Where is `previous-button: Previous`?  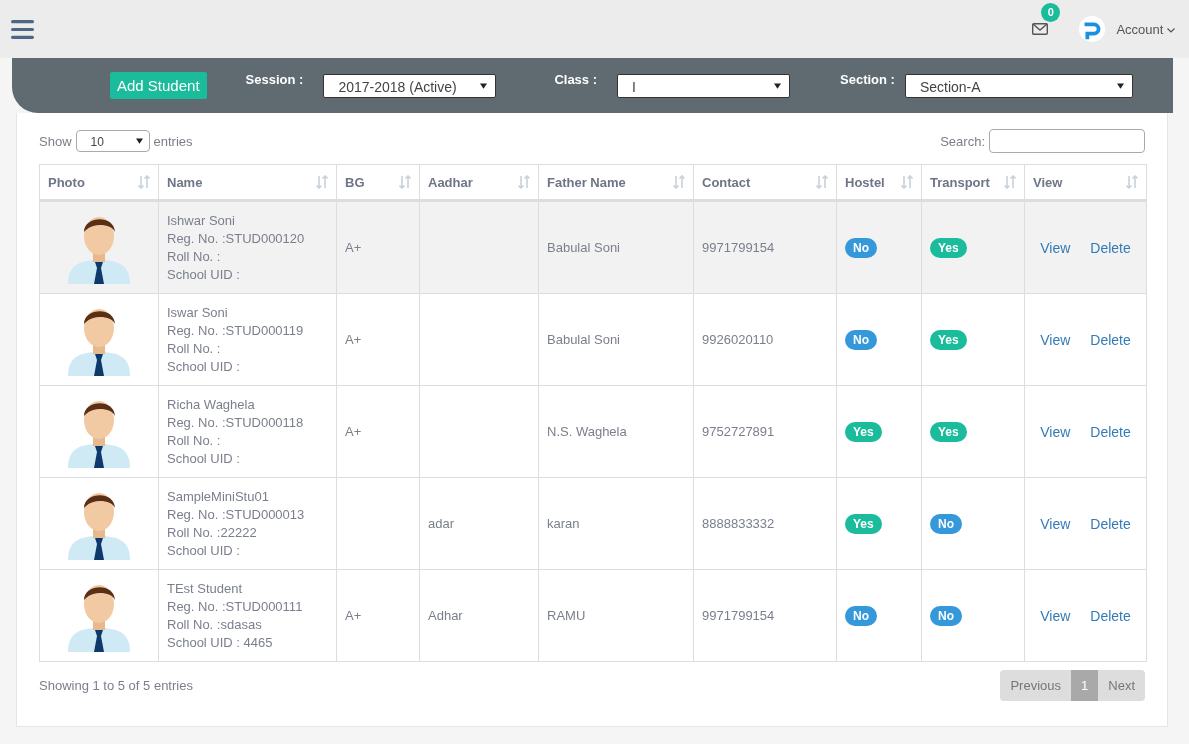
previous-button: Previous is located at coordinates (1036, 685).